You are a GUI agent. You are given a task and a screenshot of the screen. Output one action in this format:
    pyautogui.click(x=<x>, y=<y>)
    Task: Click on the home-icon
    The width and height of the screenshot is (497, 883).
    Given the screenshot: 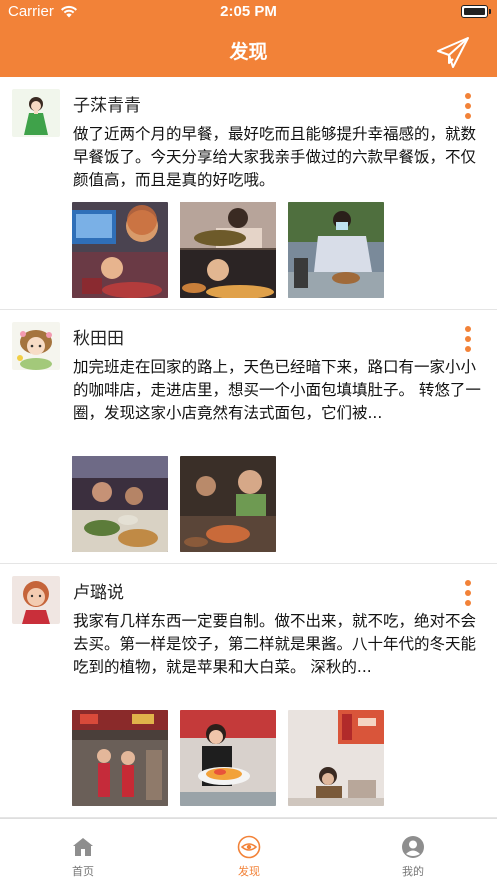 What is the action you would take?
    pyautogui.click(x=83, y=847)
    